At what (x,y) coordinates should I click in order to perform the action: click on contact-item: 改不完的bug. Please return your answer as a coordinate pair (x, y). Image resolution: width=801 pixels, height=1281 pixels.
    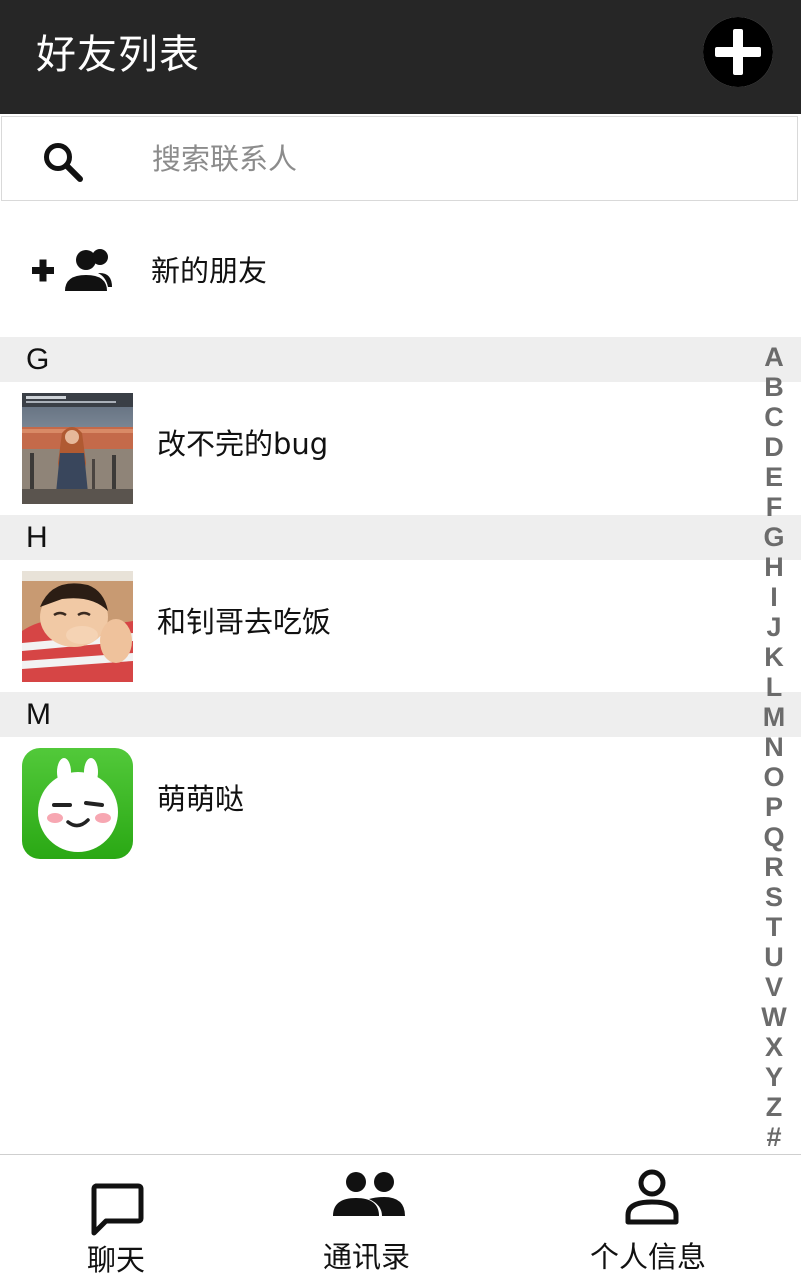
    Looking at the image, I should click on (380, 448).